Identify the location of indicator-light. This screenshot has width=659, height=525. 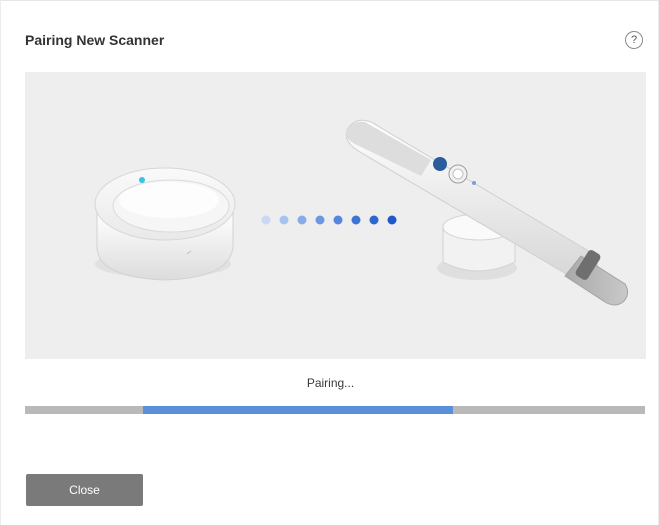
(142, 180).